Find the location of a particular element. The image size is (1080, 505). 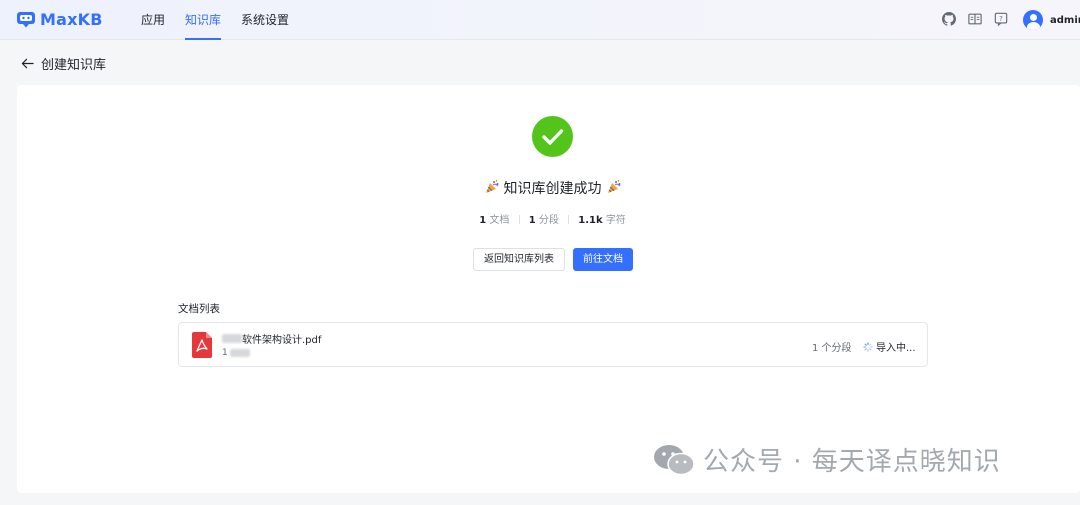

back-to-list-button: 返回知识库列表 is located at coordinates (519, 259).